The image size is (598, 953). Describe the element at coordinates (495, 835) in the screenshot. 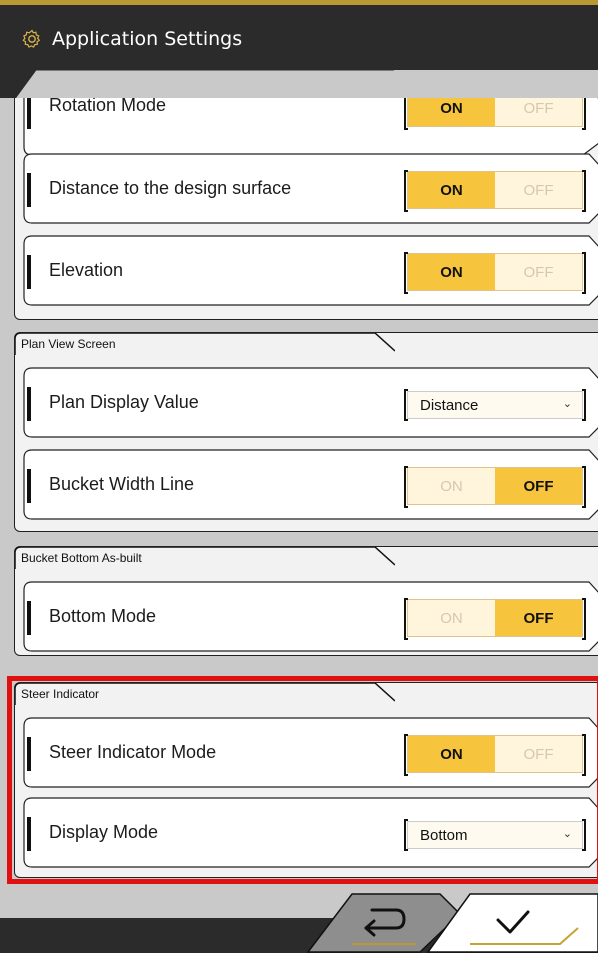

I see `display-mode-select: Bottom ⌄` at that location.